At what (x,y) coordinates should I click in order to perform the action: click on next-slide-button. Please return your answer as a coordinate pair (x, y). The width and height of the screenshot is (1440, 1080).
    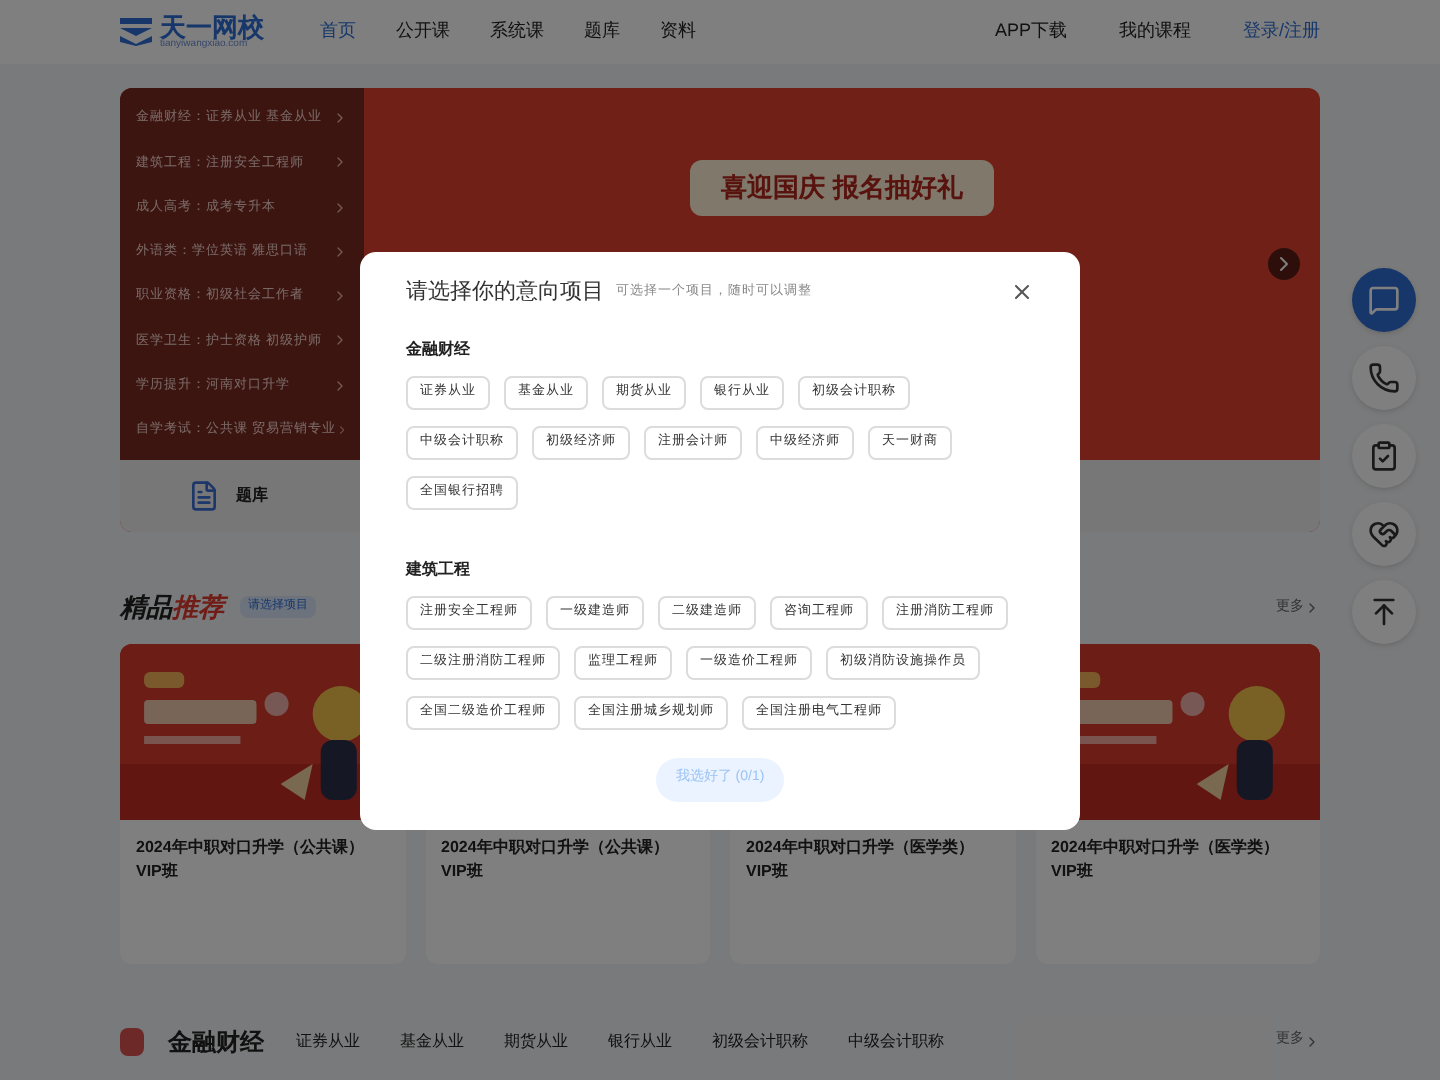
    Looking at the image, I should click on (1284, 264).